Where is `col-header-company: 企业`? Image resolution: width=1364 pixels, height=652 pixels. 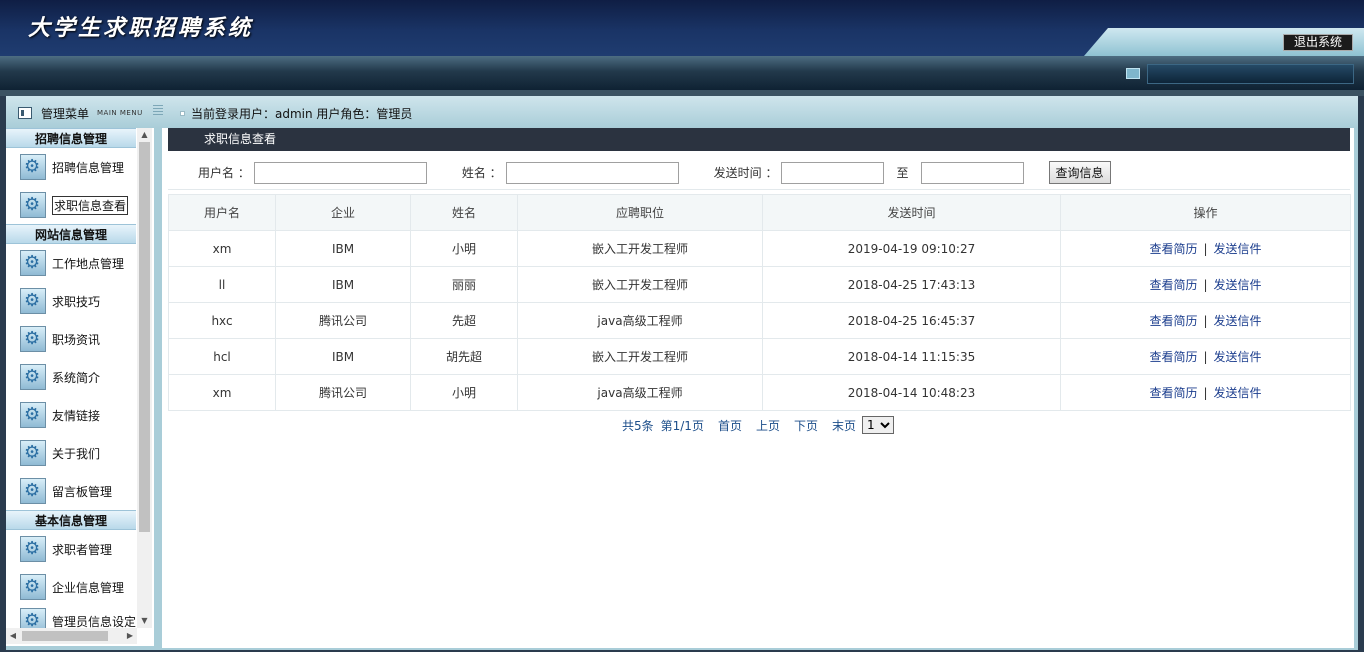 col-header-company: 企业 is located at coordinates (343, 212).